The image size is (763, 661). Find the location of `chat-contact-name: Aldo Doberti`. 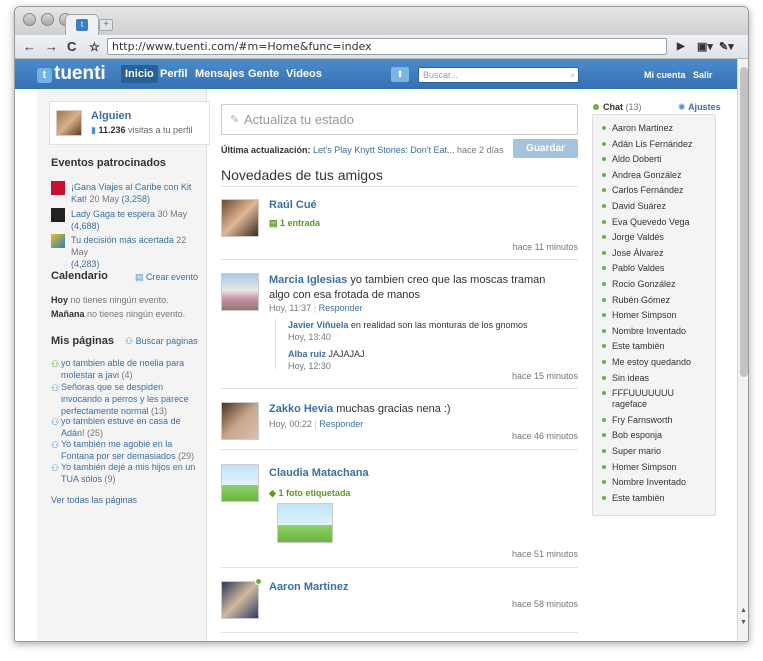

chat-contact-name: Aldo Doberti is located at coordinates (661, 159).